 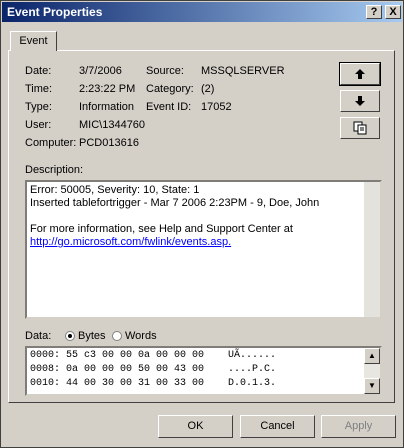 What do you see at coordinates (39, 89) in the screenshot?
I see `time-label: Time:` at bounding box center [39, 89].